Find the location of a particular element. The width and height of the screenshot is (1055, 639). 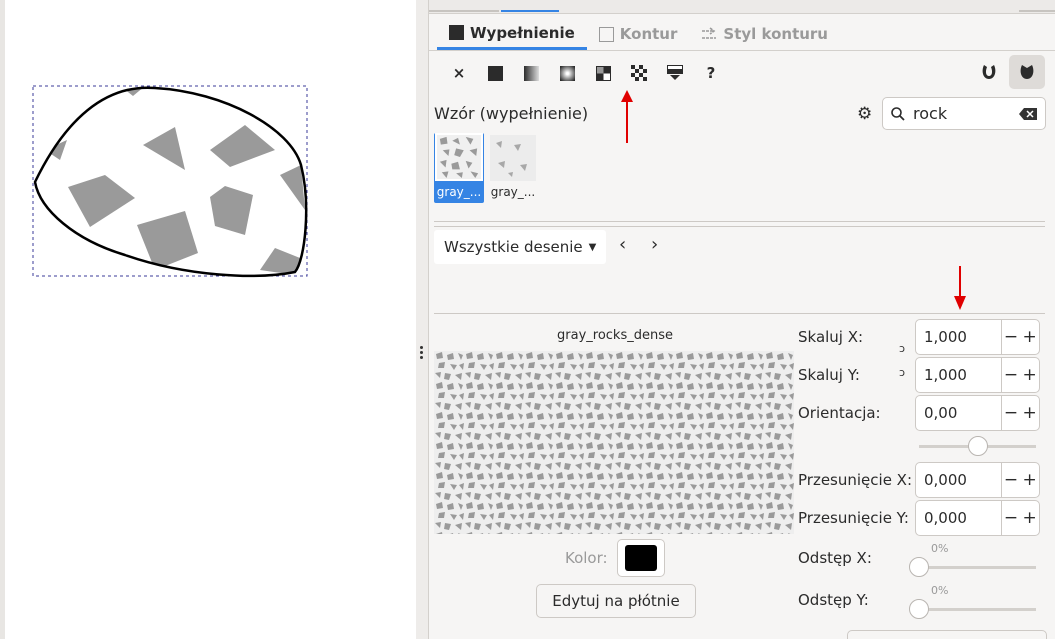

color-swatch is located at coordinates (641, 558).